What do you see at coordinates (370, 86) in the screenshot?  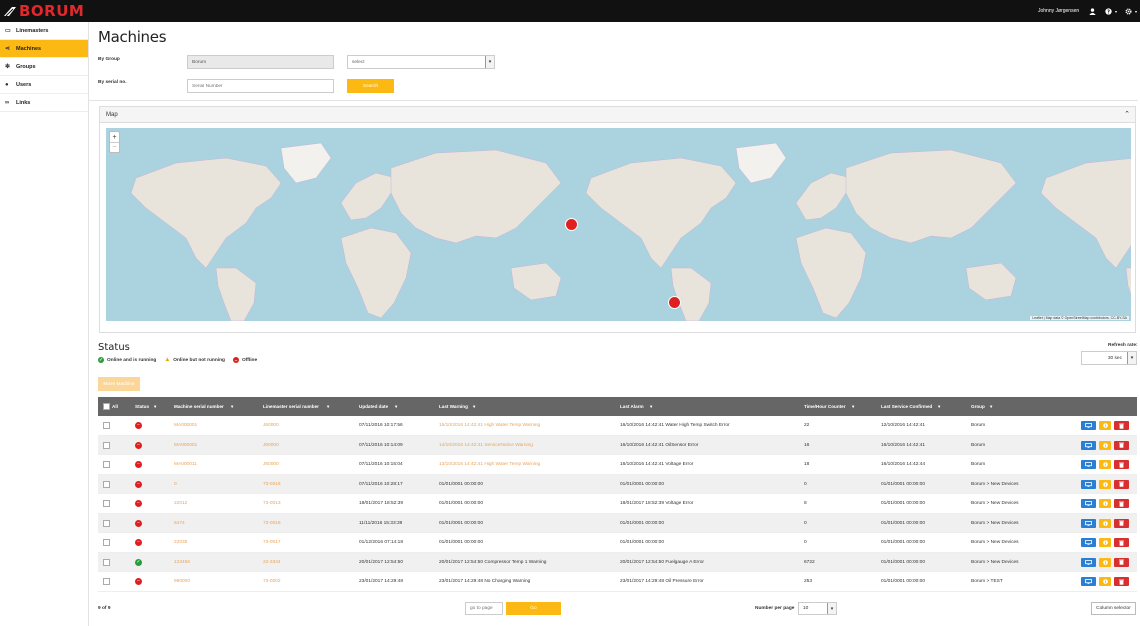 I see `search-button: Search` at bounding box center [370, 86].